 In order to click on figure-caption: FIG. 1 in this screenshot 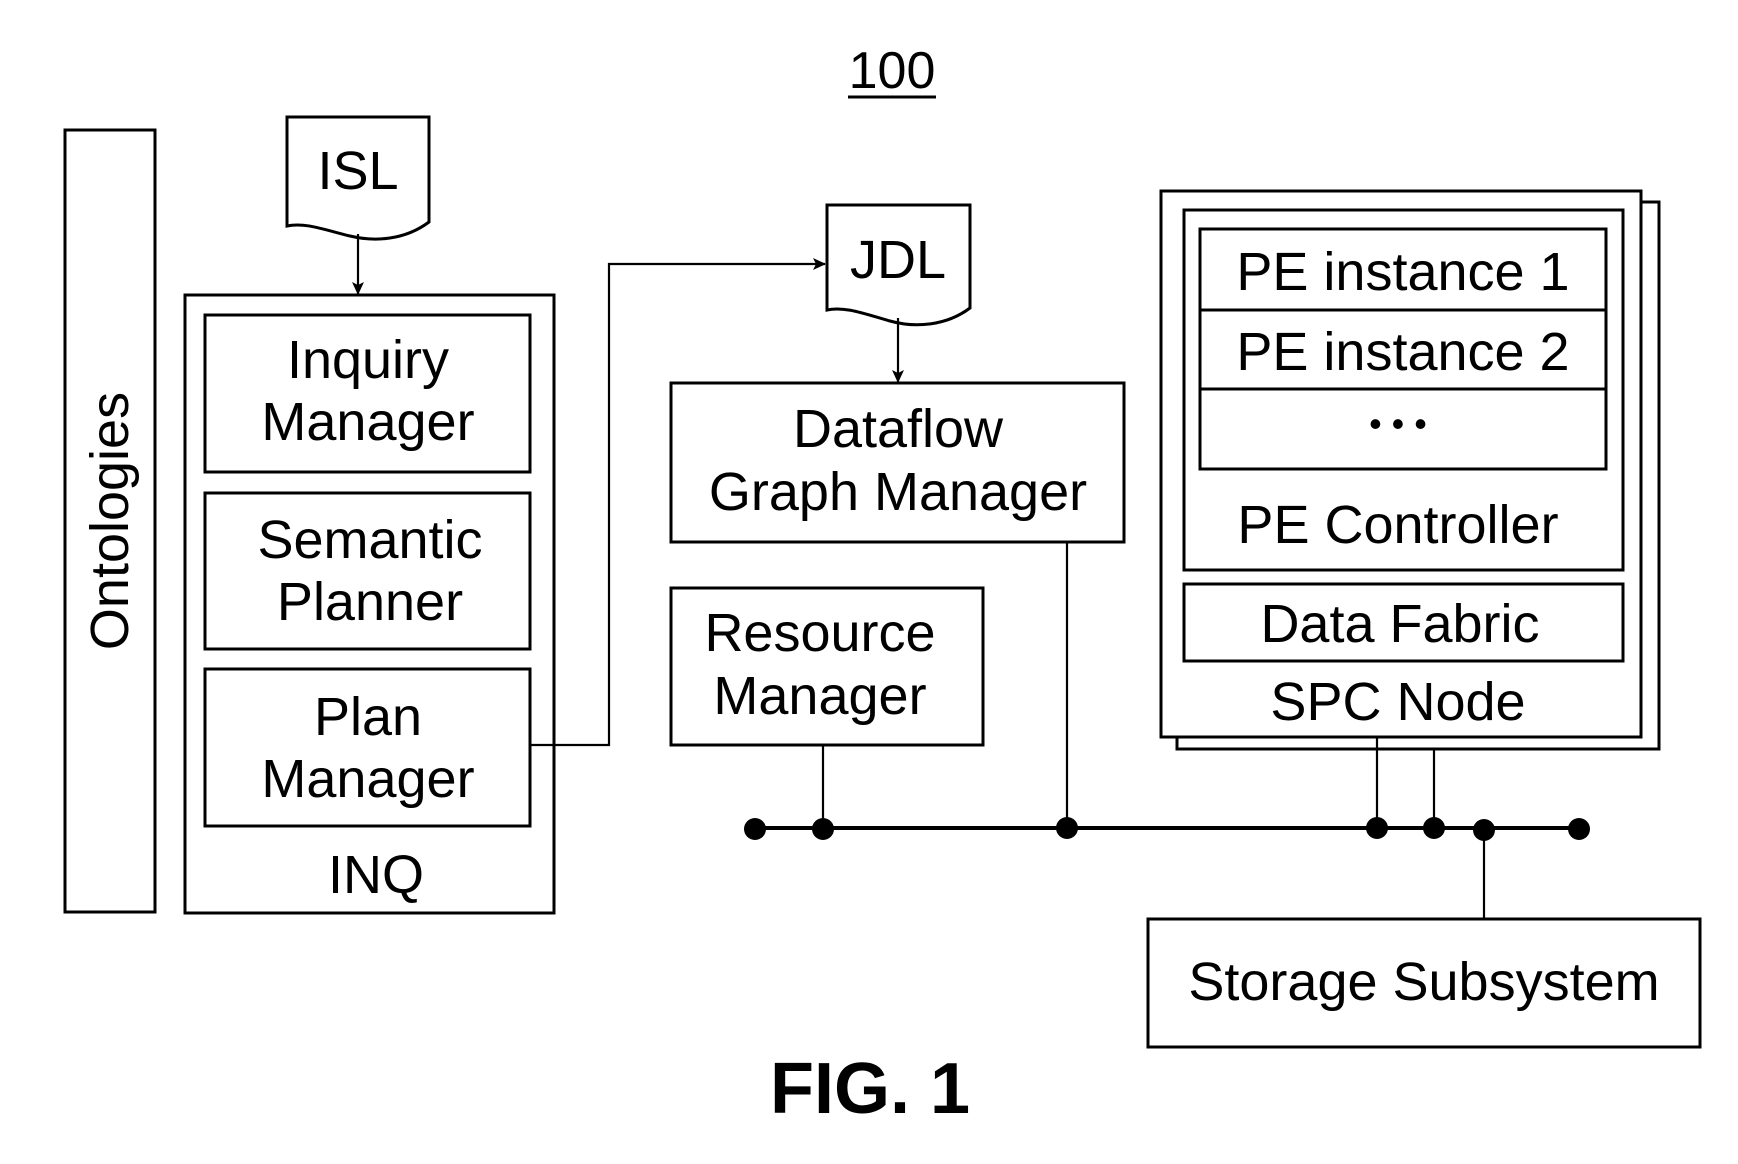, I will do `click(870, 1089)`.